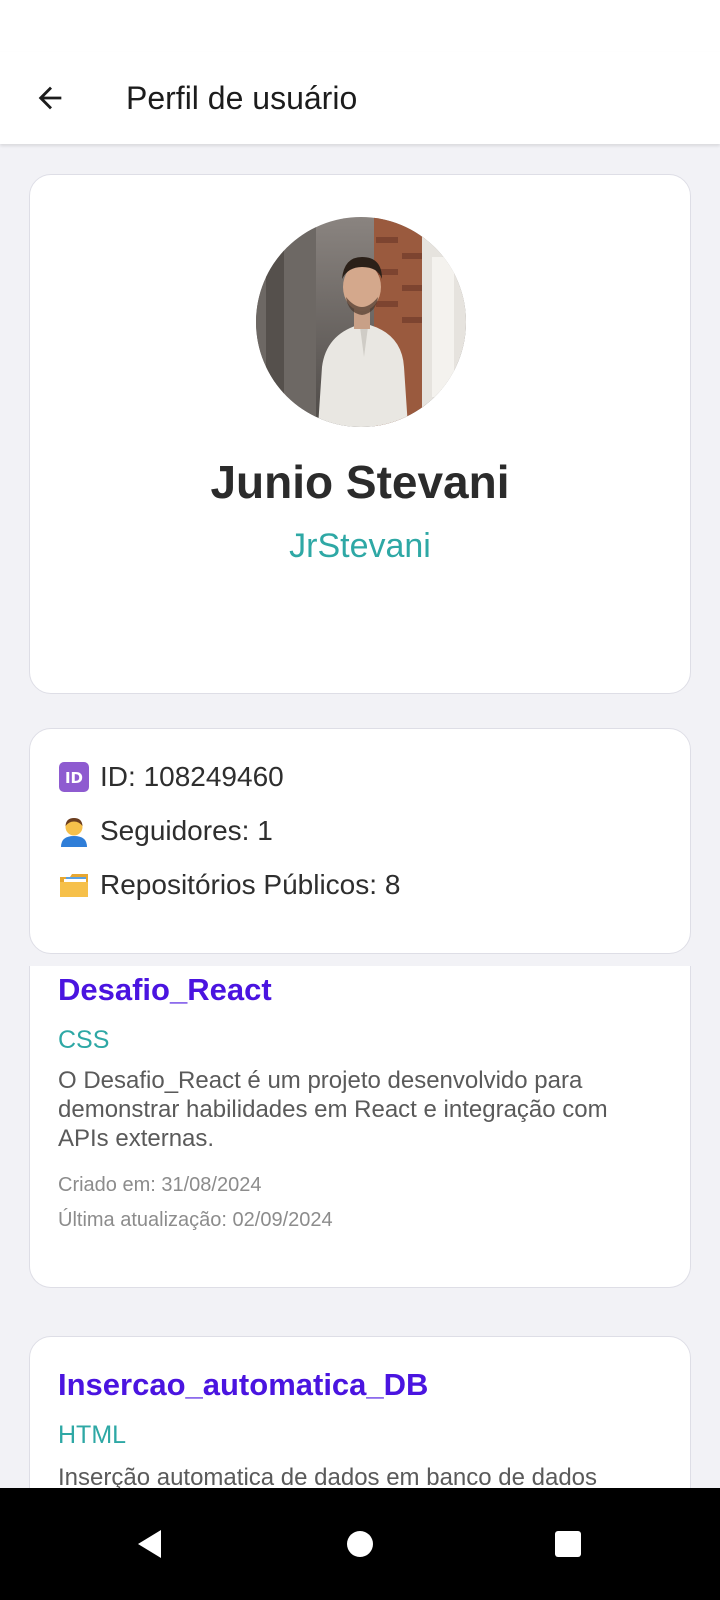  I want to click on stat-repos-label: Repositórios Públicos:, so click(239, 884).